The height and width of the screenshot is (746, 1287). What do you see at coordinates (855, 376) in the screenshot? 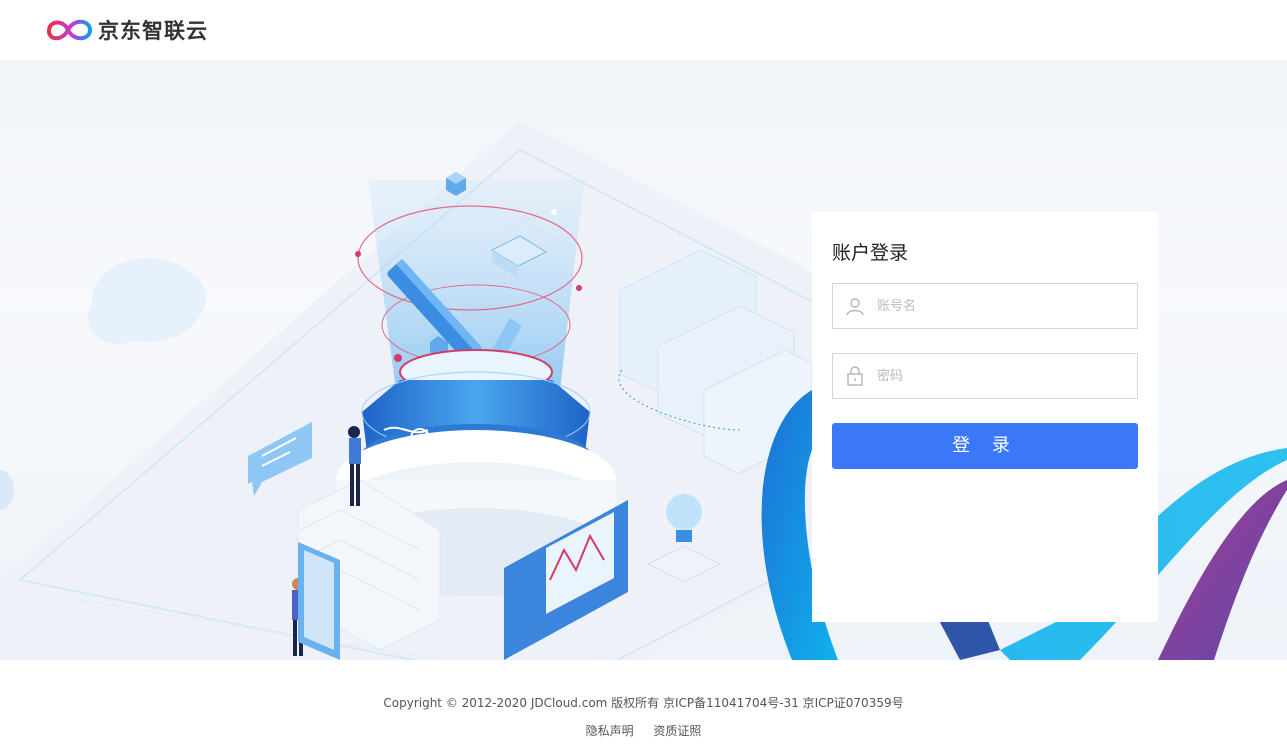
I see `lock-icon` at bounding box center [855, 376].